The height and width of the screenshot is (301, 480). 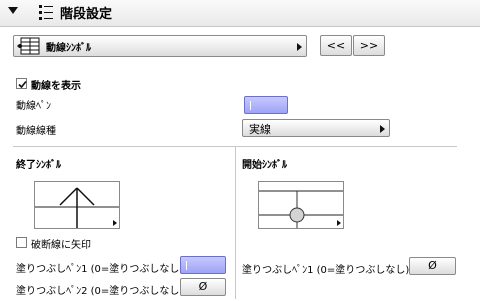 I want to click on show-line-label: 動線を表示, so click(x=56, y=86).